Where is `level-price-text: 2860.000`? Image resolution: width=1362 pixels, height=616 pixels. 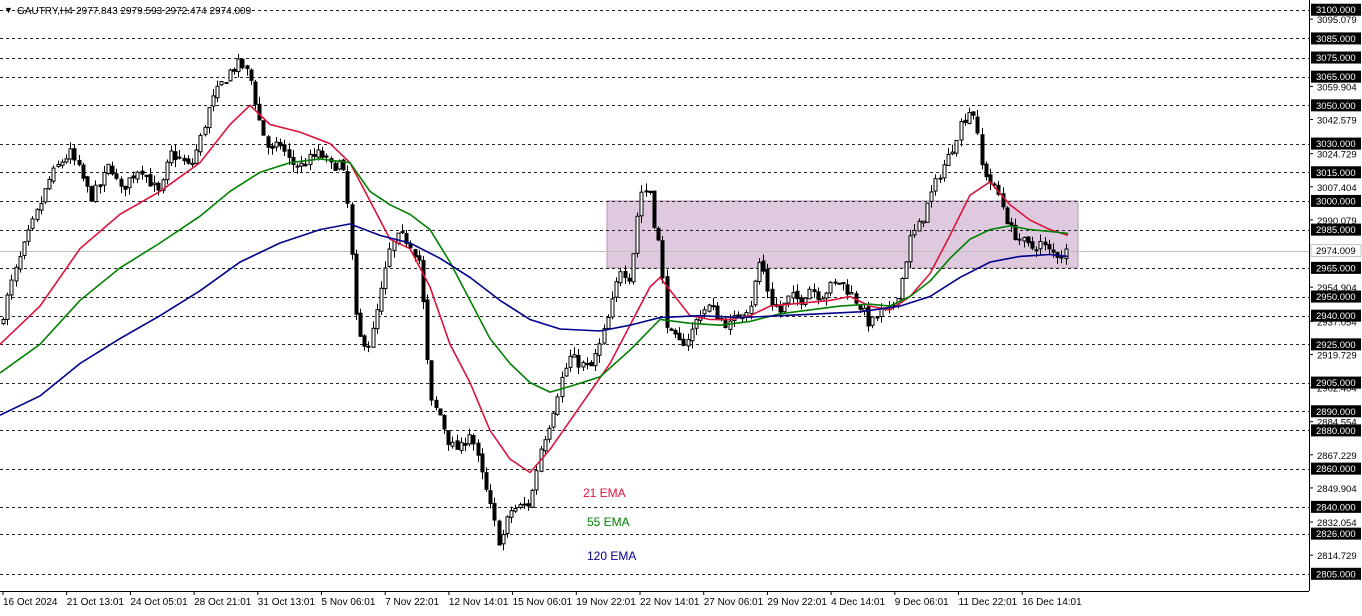 level-price-text: 2860.000 is located at coordinates (1336, 469).